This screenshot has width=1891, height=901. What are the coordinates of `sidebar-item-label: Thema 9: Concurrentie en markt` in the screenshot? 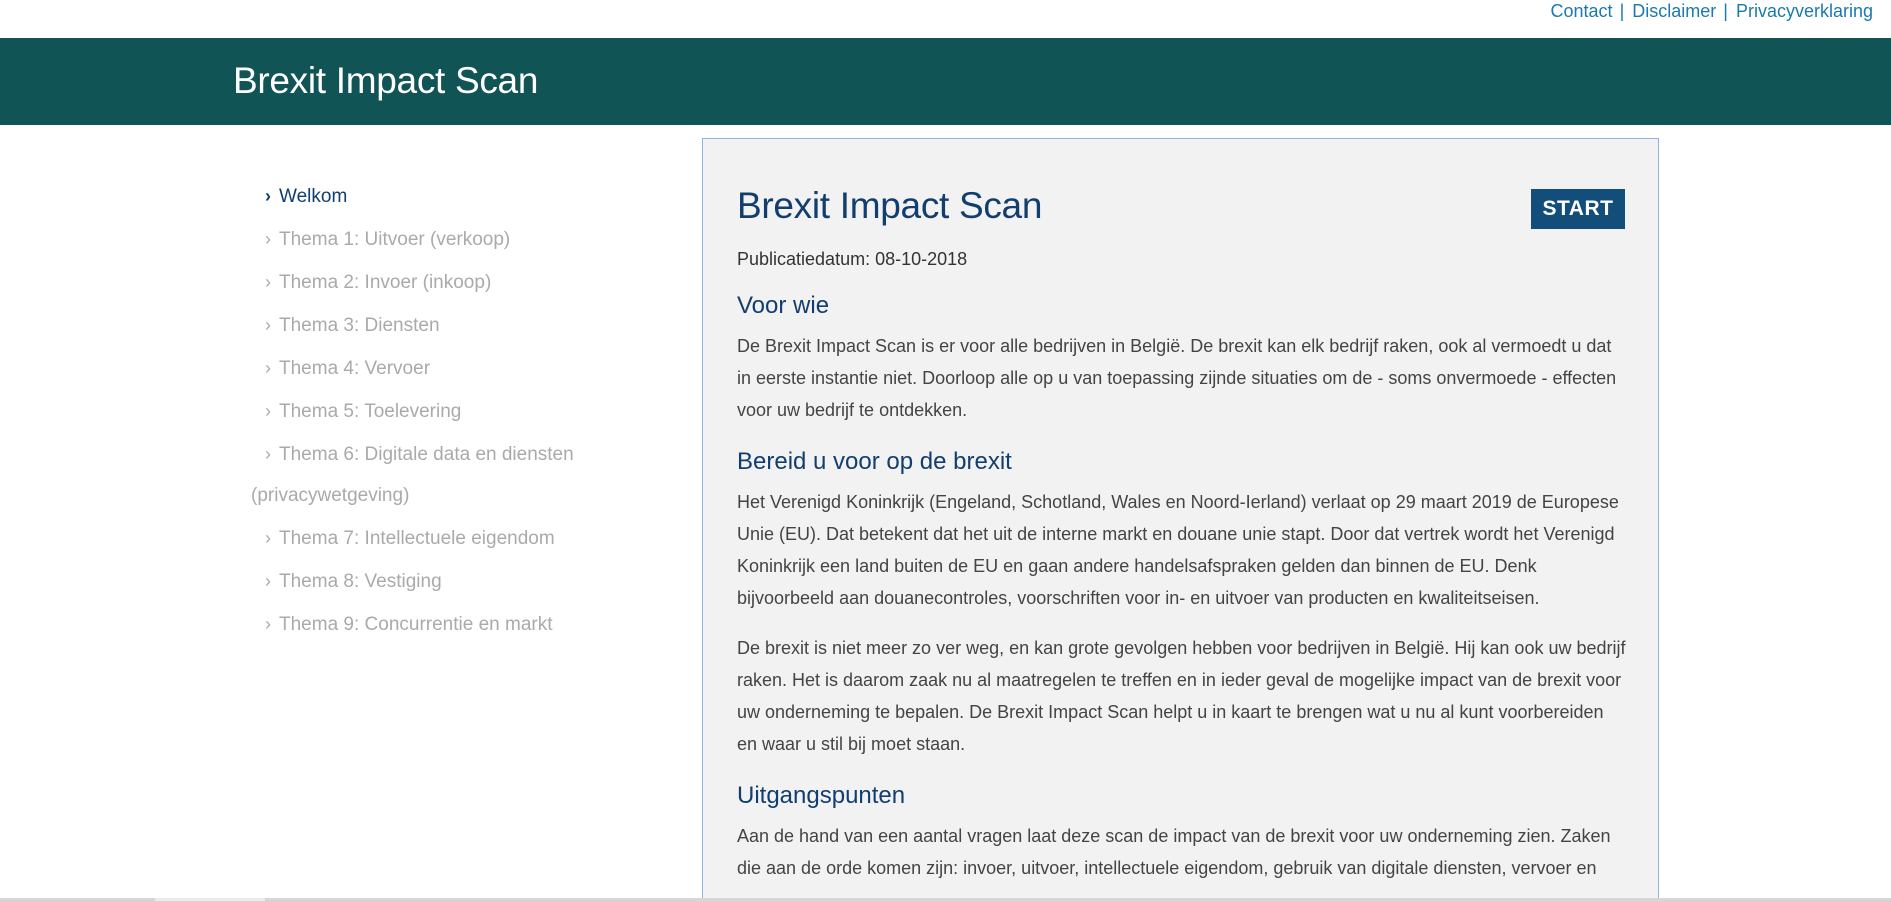 It's located at (416, 624).